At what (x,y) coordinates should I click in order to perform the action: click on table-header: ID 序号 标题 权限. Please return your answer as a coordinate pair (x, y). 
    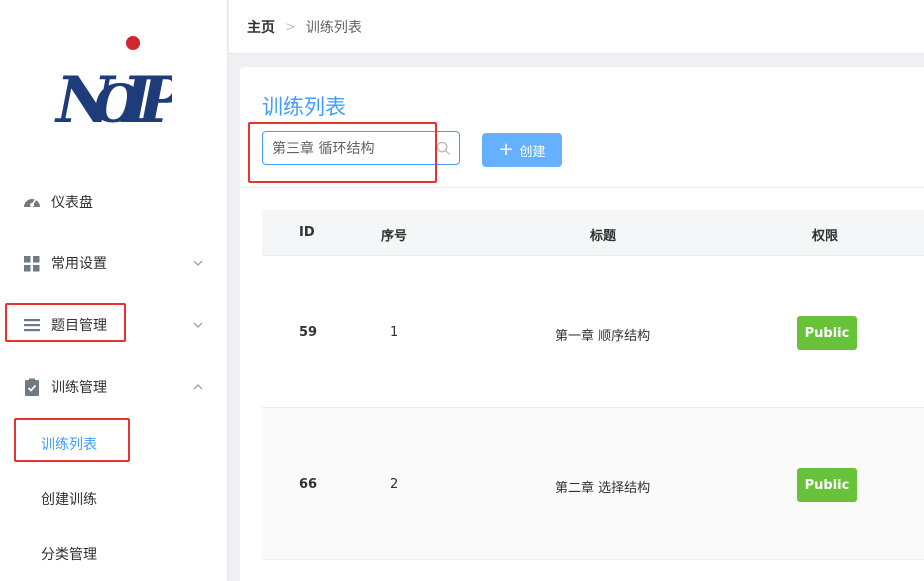
    Looking at the image, I should click on (593, 233).